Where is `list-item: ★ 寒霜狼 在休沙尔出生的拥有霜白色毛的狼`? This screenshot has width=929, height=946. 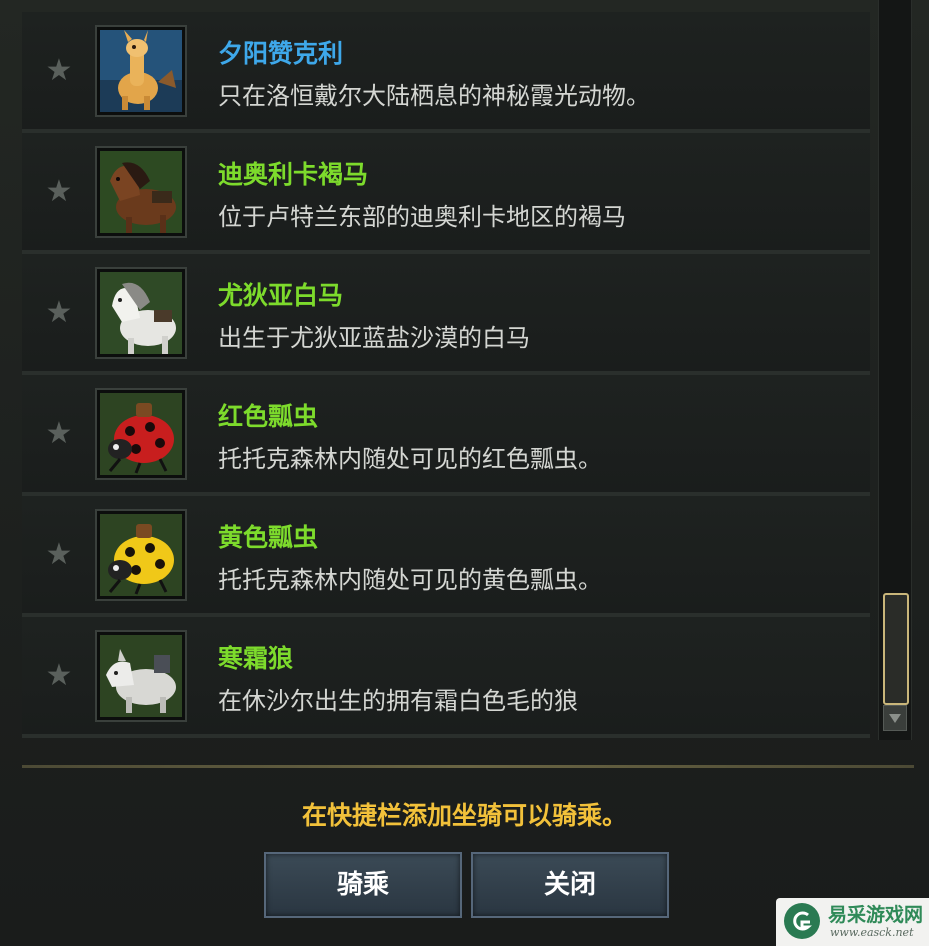
list-item: ★ 寒霜狼 在休沙尔出生的拥有霜白色毛的狼 is located at coordinates (446, 677).